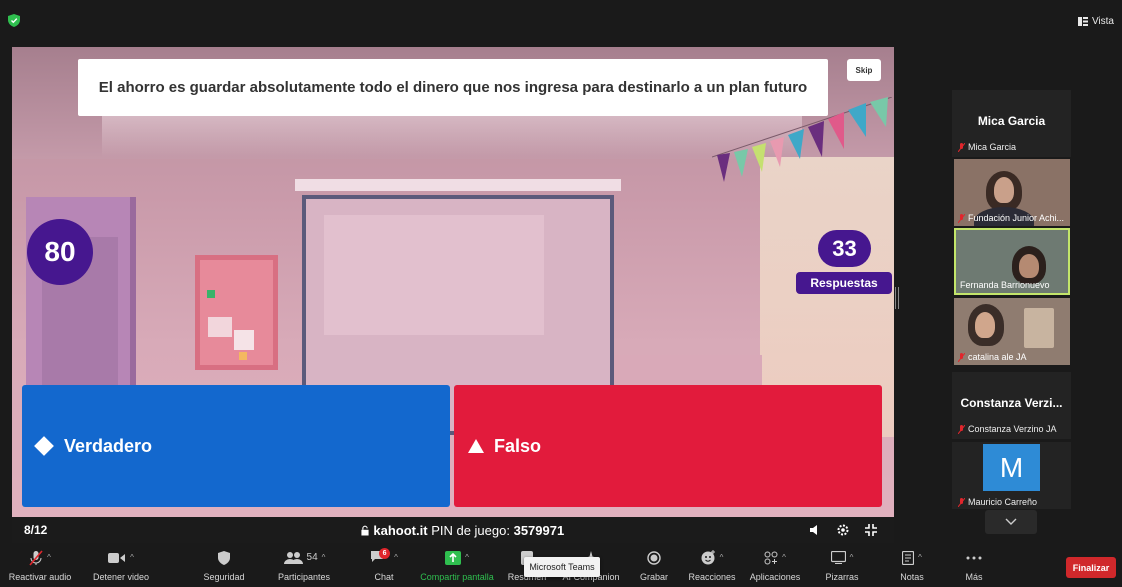 This screenshot has width=1122, height=587. What do you see at coordinates (1012, 261) in the screenshot?
I see `participant-video-tile-active: Fernanda Barrionuevo` at bounding box center [1012, 261].